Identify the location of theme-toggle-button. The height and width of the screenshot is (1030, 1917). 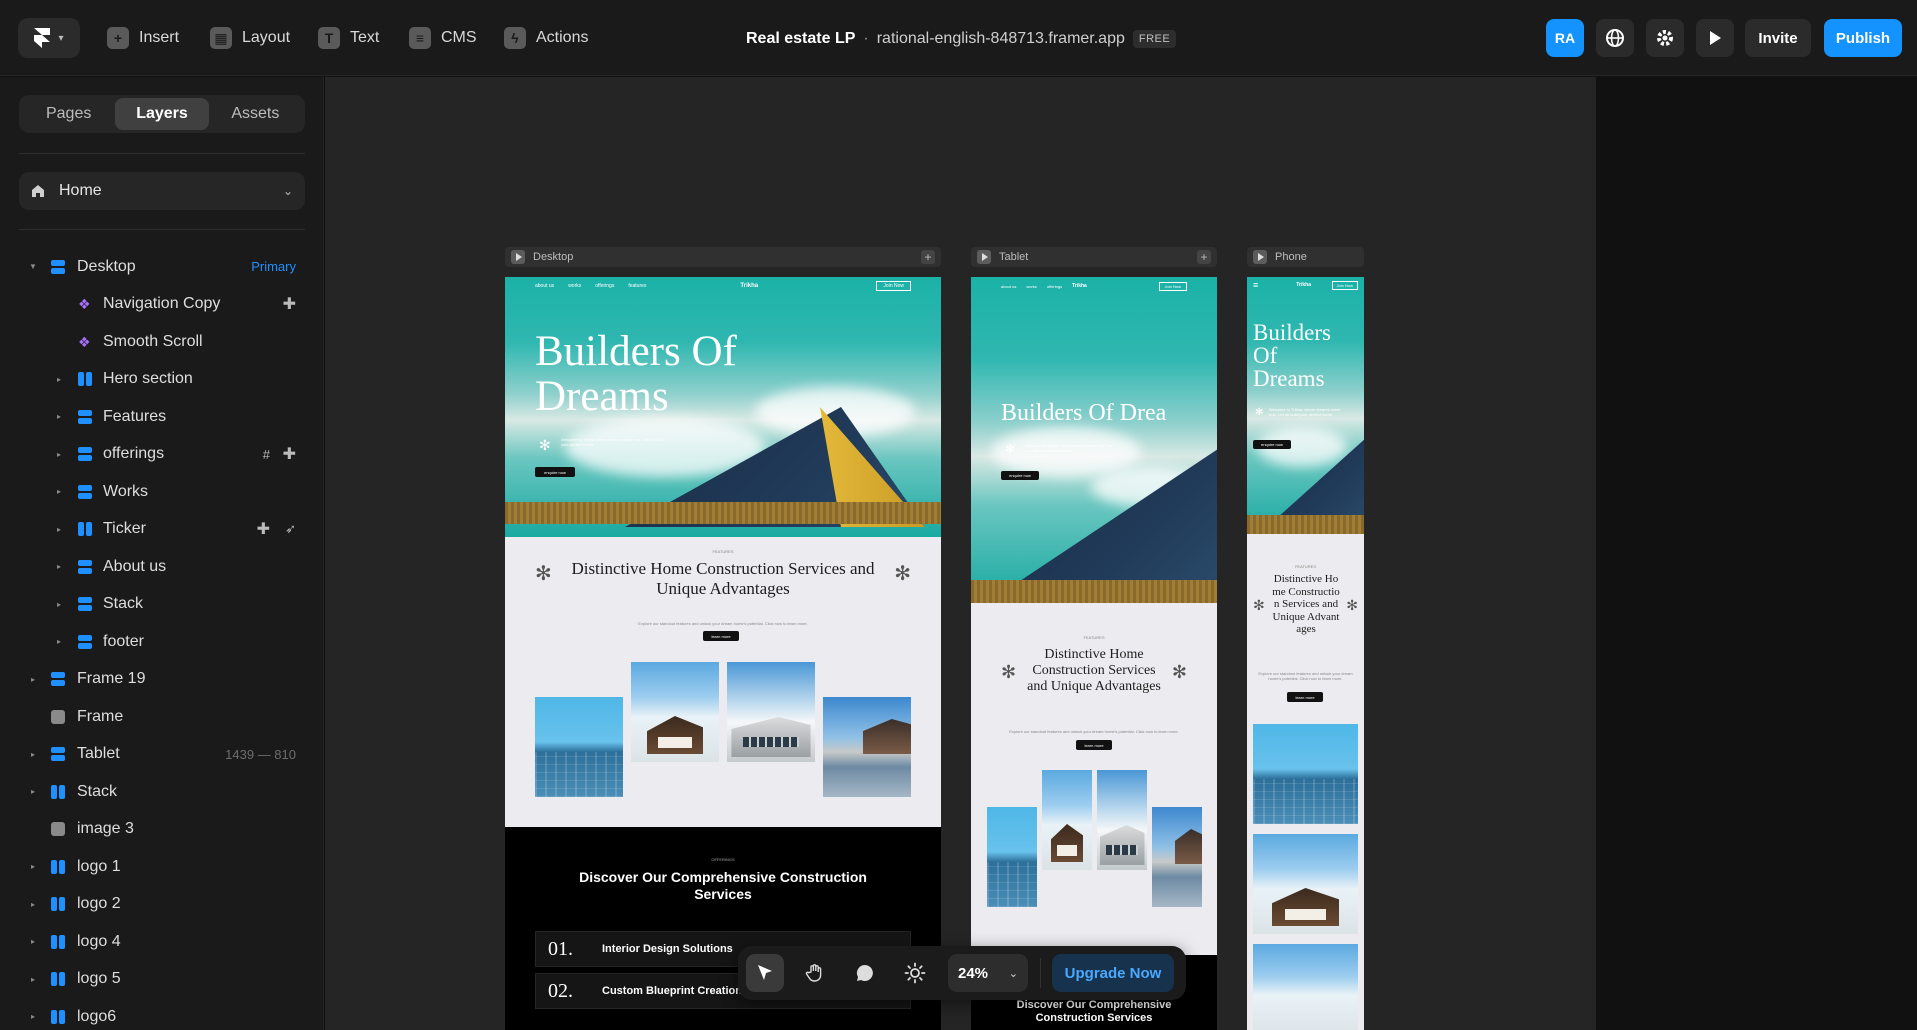
(915, 973).